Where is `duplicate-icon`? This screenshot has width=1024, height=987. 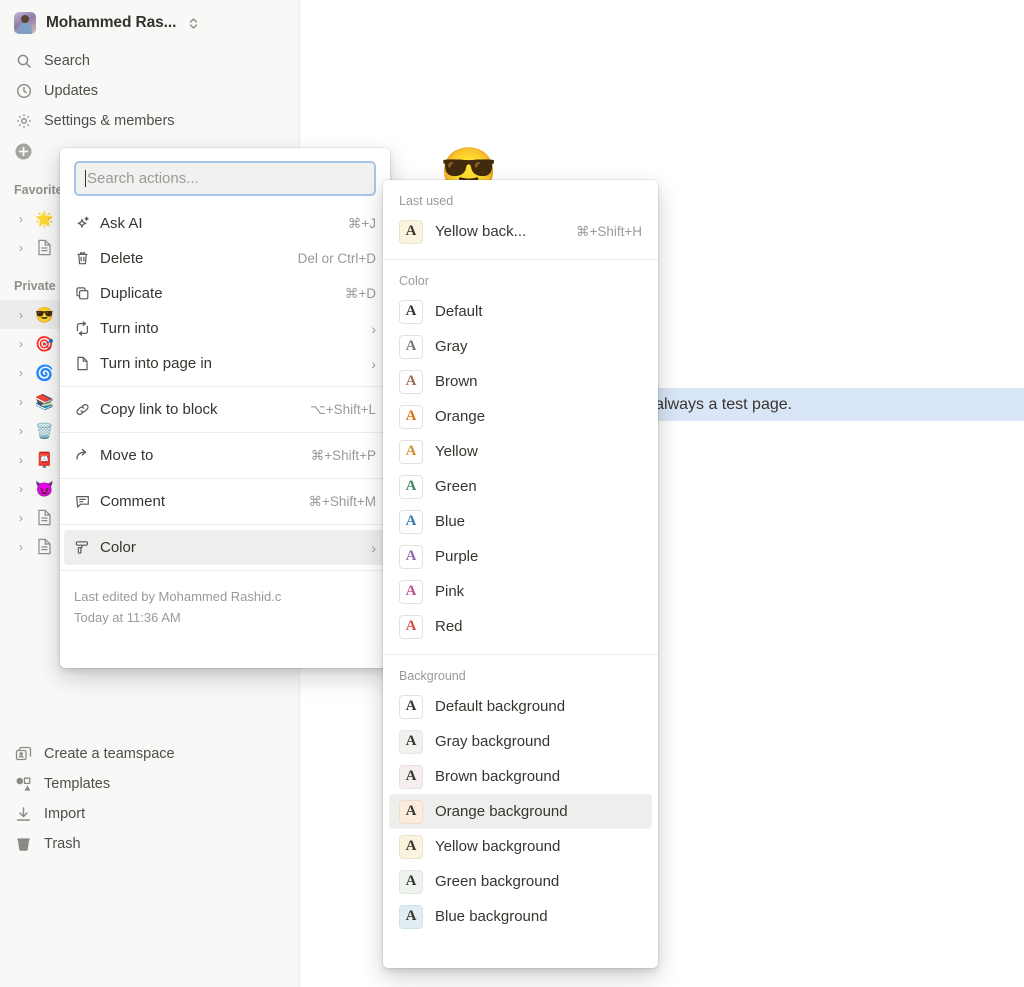 duplicate-icon is located at coordinates (87, 293).